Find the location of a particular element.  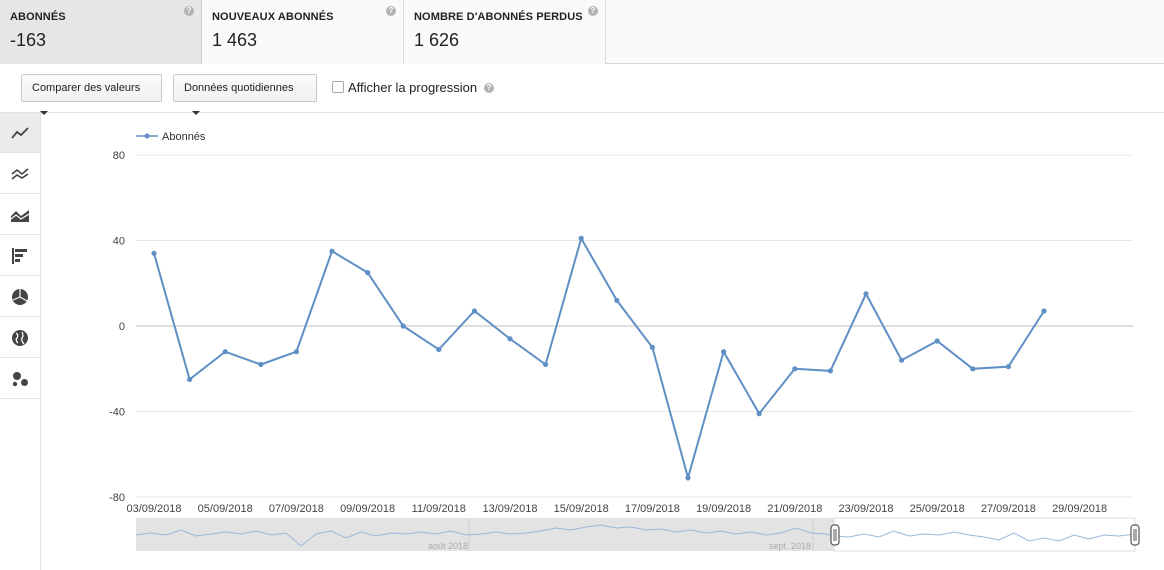

line-chart-button is located at coordinates (20, 133).